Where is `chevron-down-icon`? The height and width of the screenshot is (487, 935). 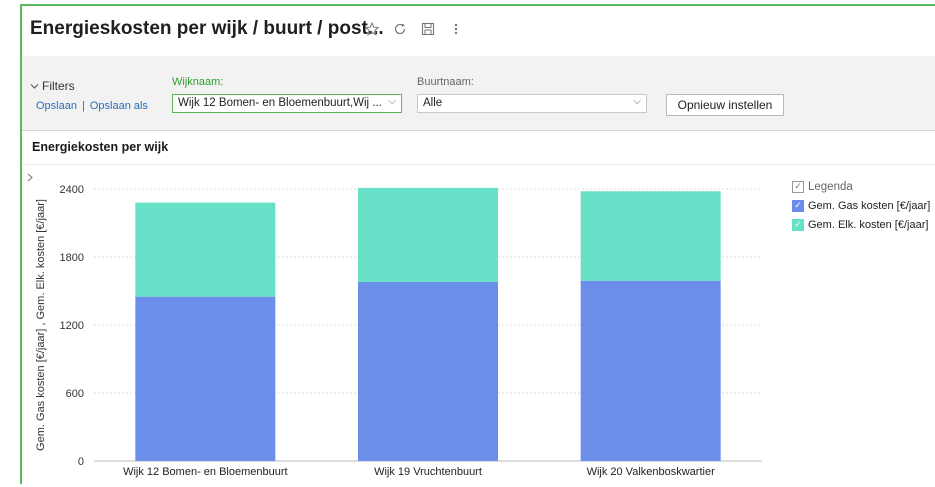 chevron-down-icon is located at coordinates (34, 86).